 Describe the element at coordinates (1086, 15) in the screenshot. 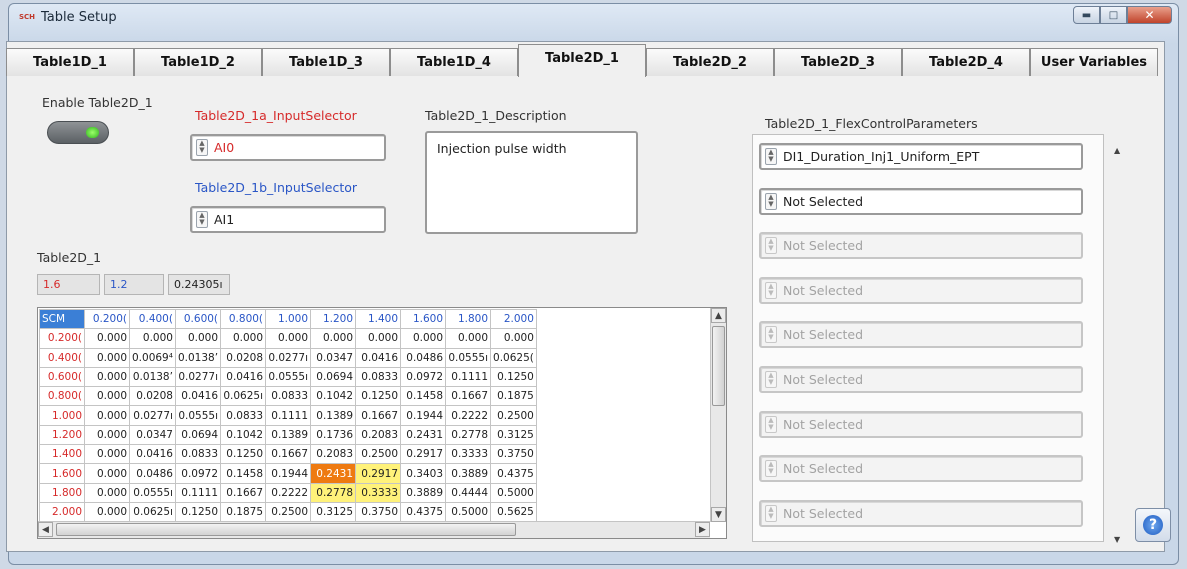

I see `minimize-button: ▬` at that location.